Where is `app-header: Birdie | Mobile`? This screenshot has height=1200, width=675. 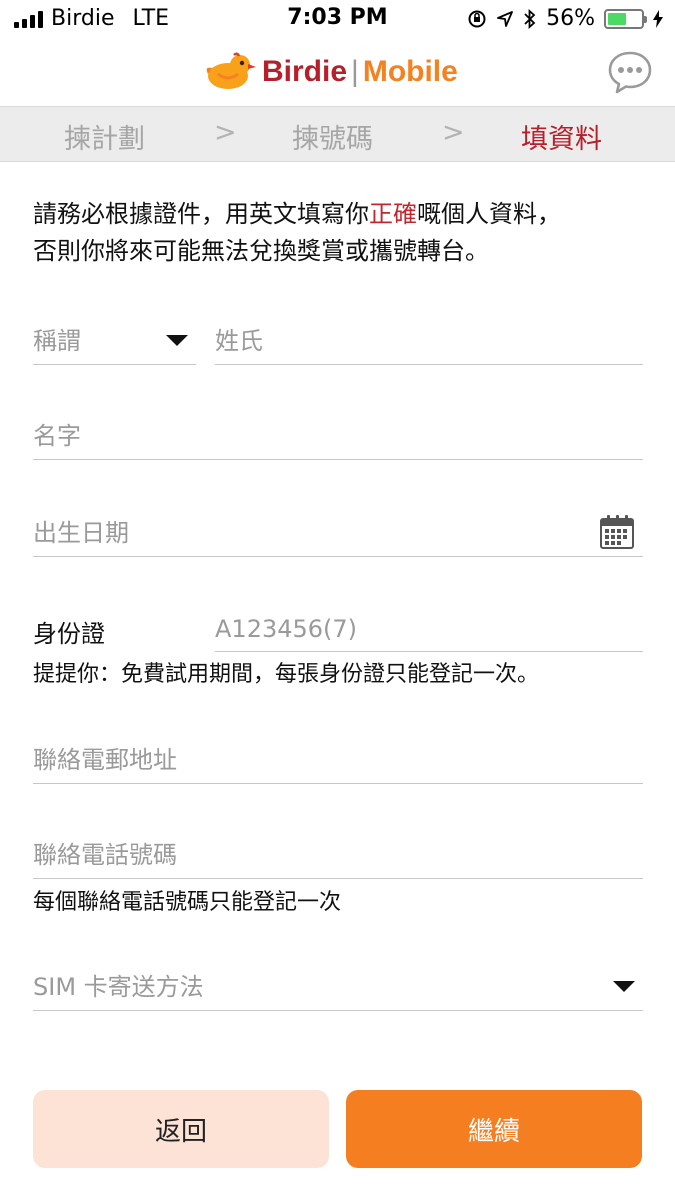 app-header: Birdie | Mobile is located at coordinates (337, 72).